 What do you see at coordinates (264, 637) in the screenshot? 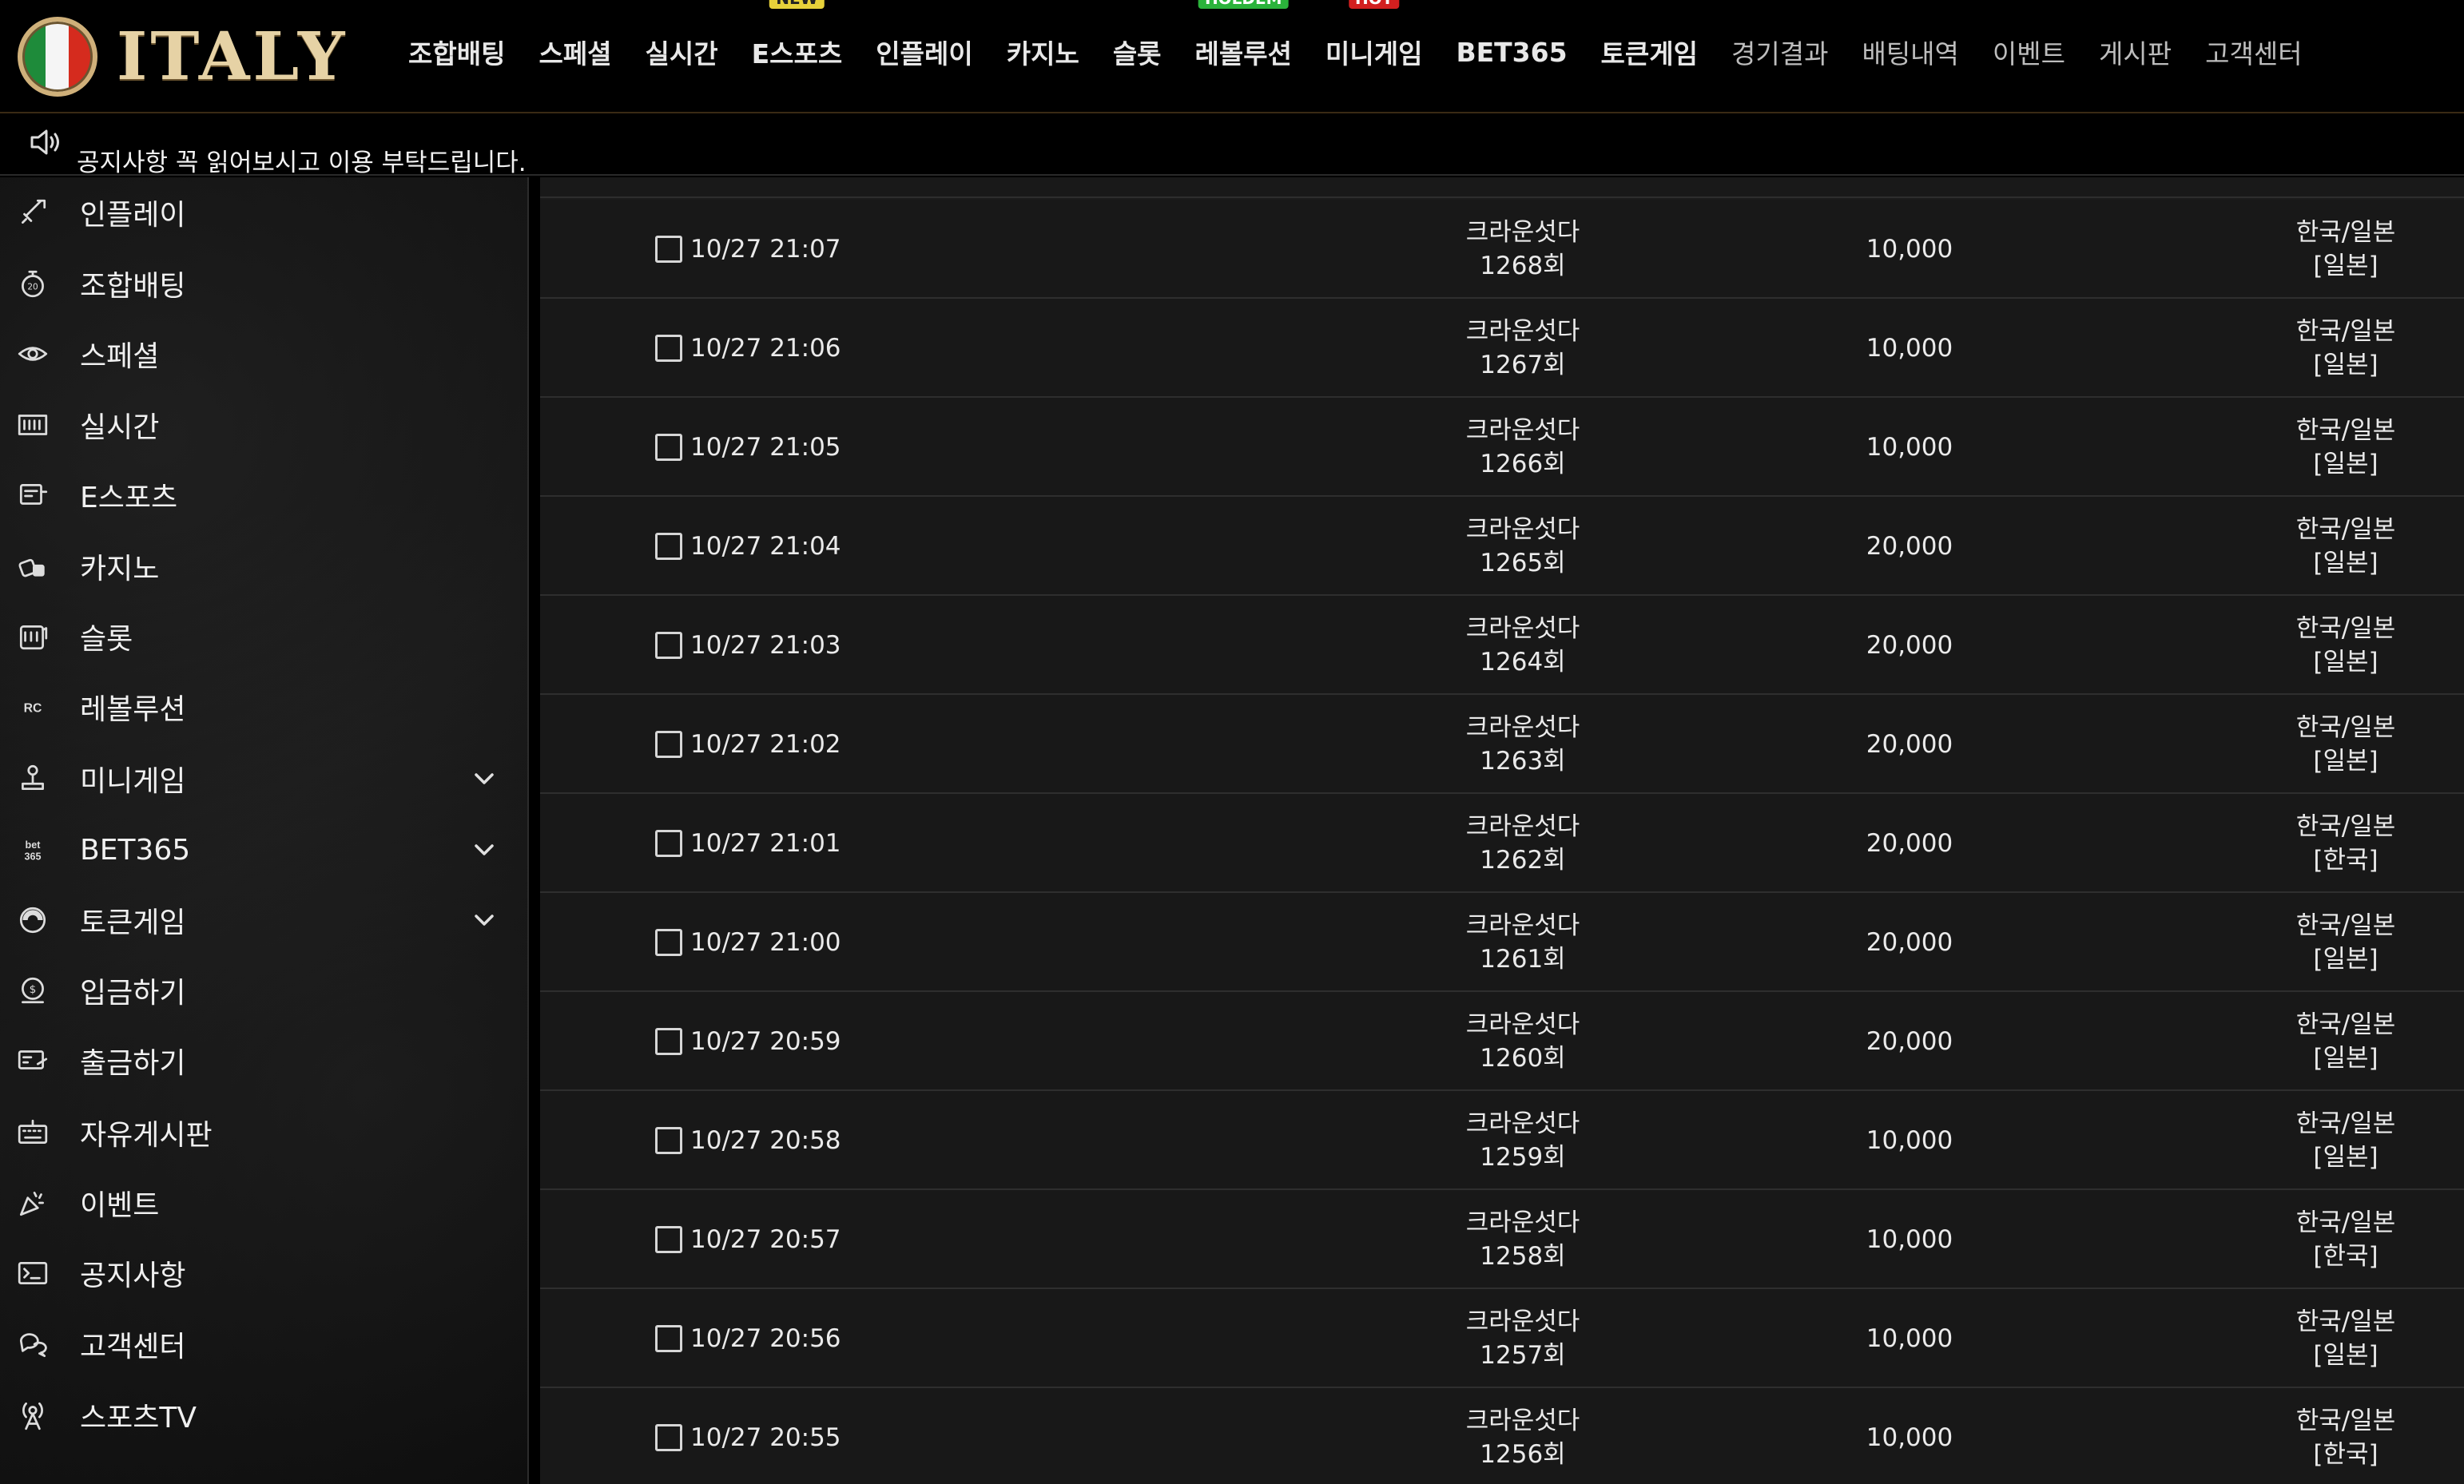
I see `sidebar-item-6: 슬롯` at bounding box center [264, 637].